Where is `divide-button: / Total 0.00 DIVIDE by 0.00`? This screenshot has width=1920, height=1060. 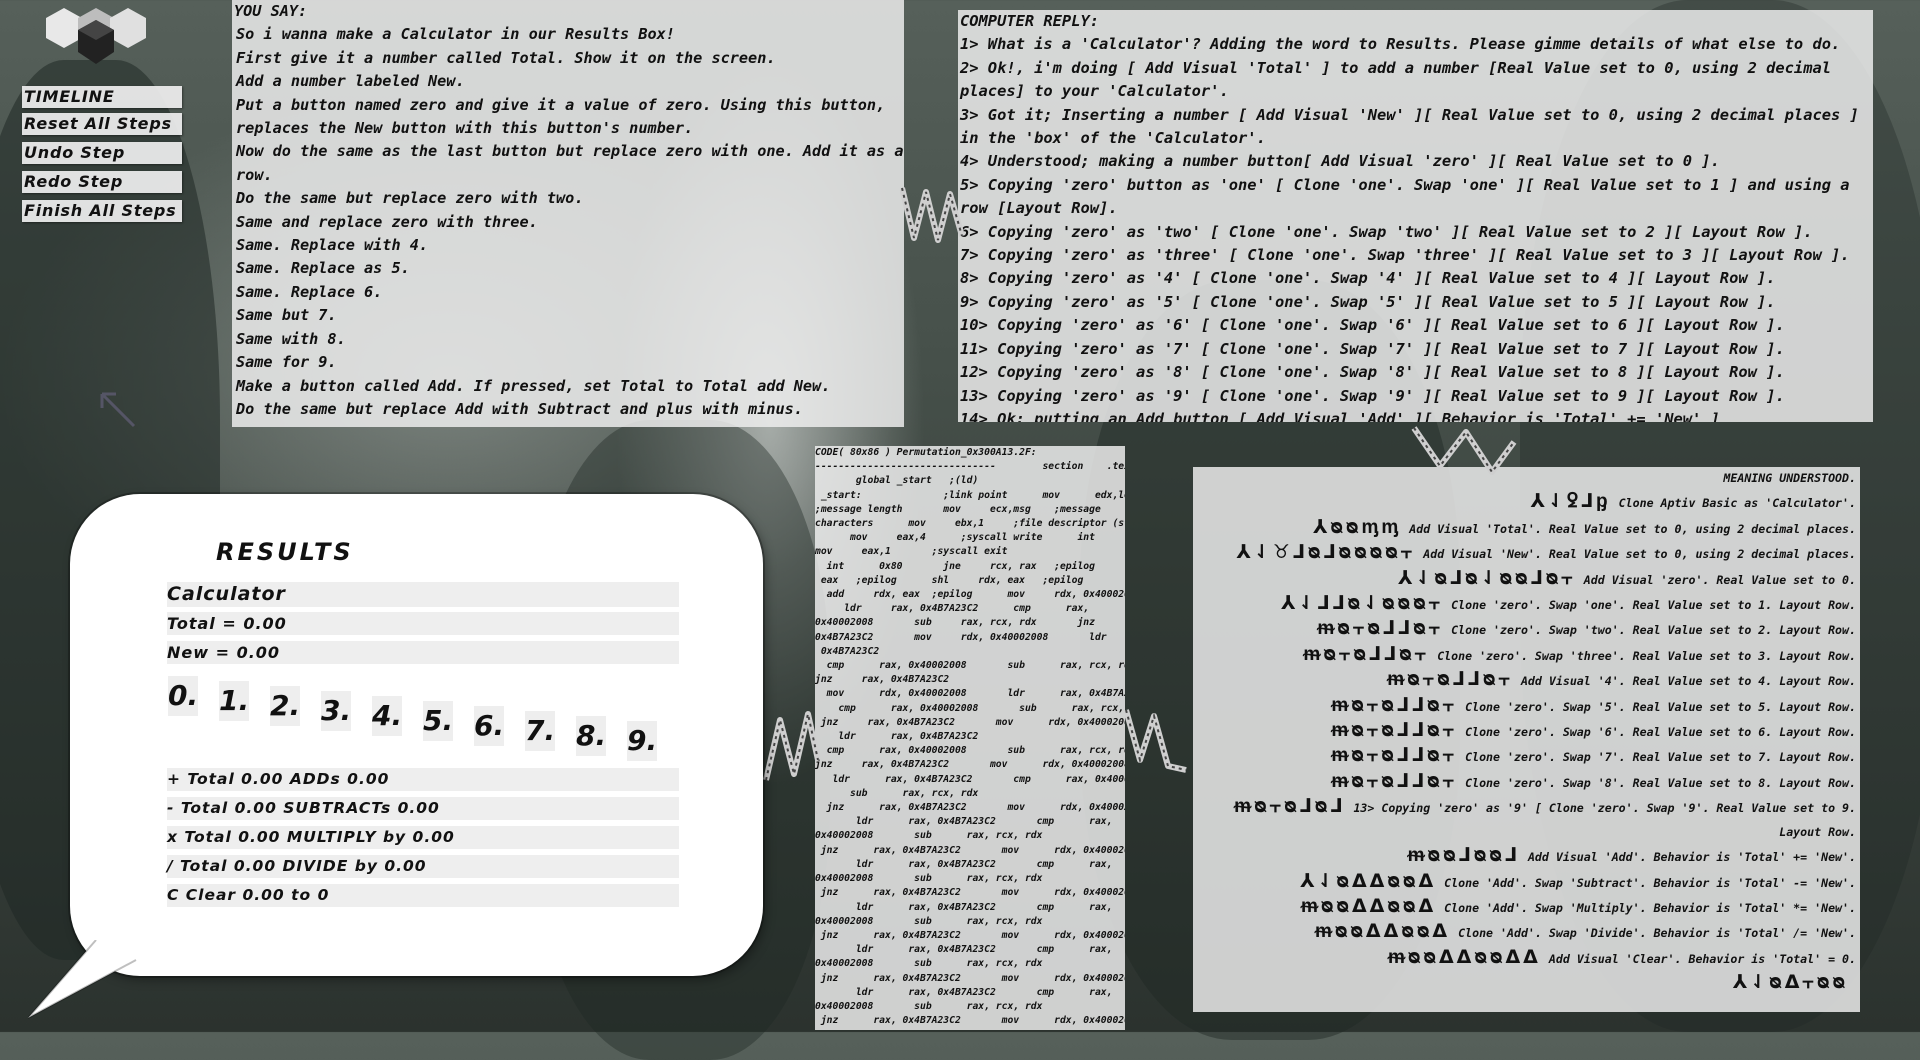 divide-button: / Total 0.00 DIVIDE by 0.00 is located at coordinates (423, 866).